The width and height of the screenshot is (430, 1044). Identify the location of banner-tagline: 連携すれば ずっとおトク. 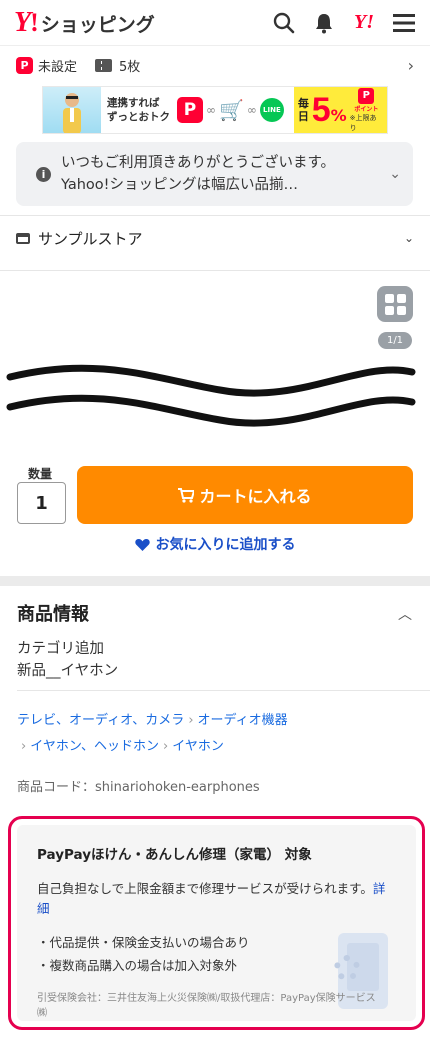
(142, 110).